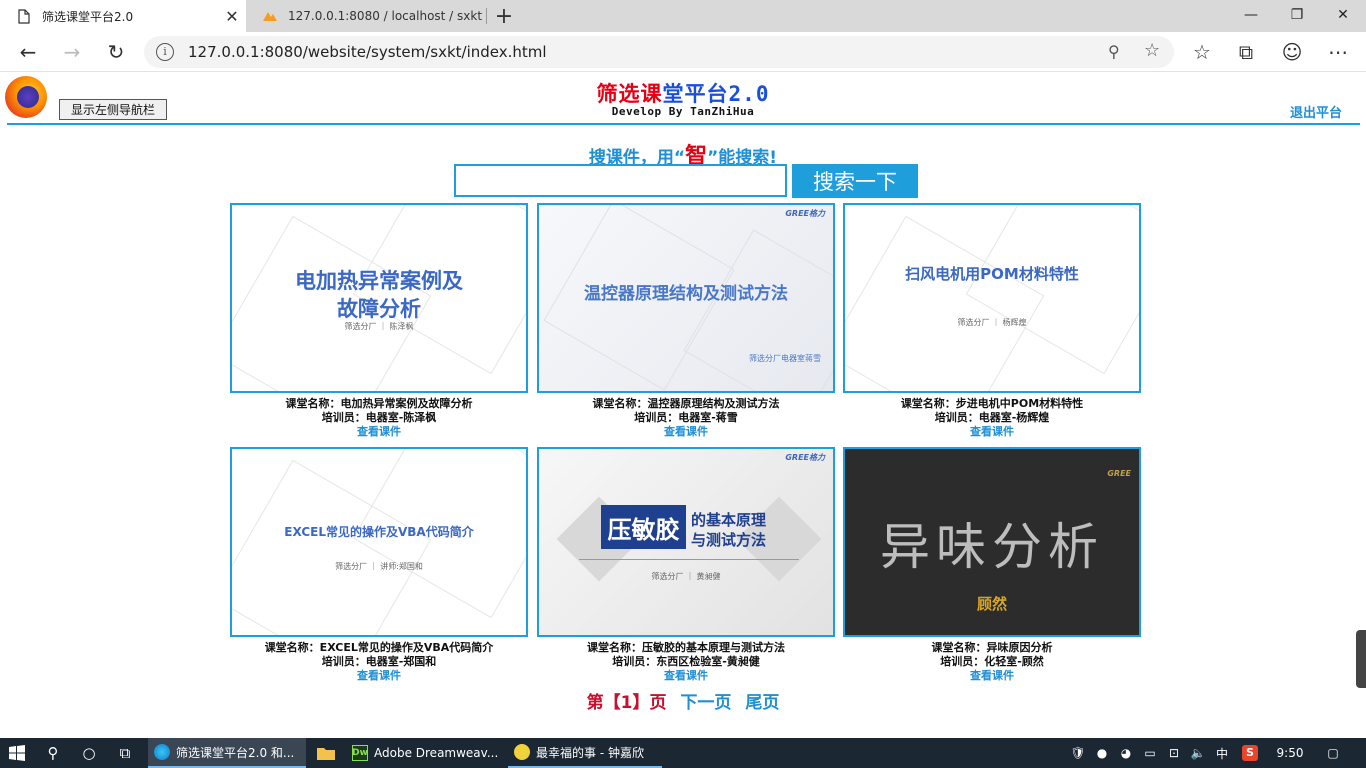  What do you see at coordinates (1361, 659) in the screenshot?
I see `side-panel-handle` at bounding box center [1361, 659].